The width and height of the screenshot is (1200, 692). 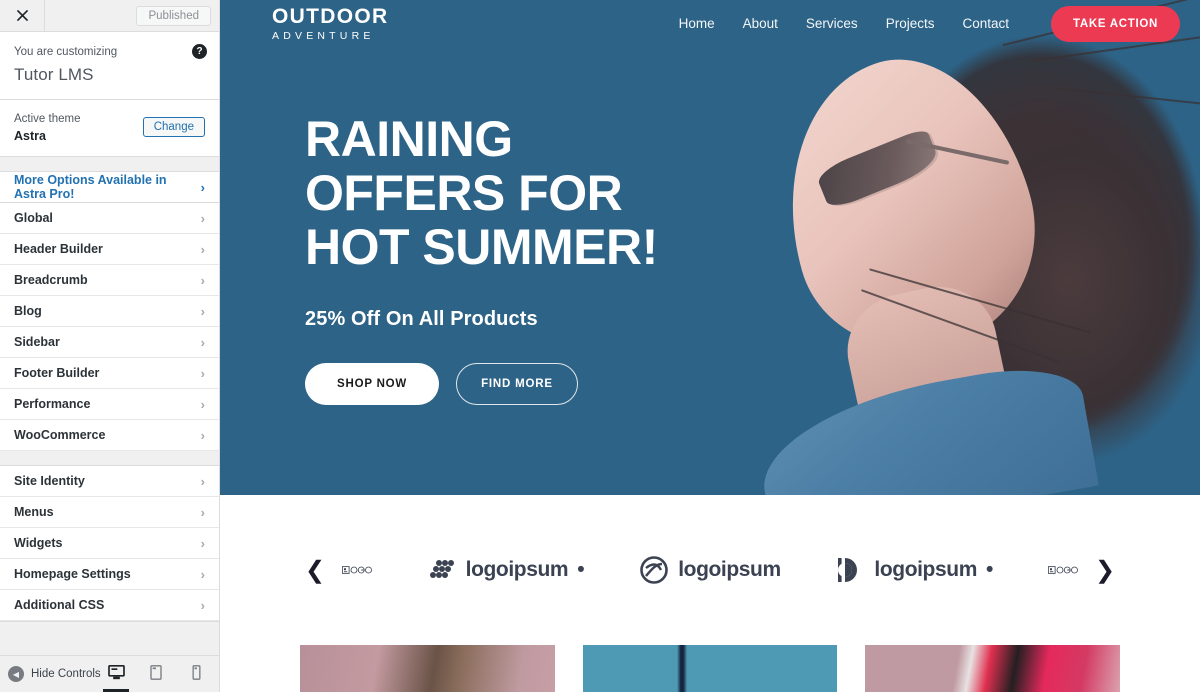 What do you see at coordinates (330, 24) in the screenshot?
I see `site-logo: OUTDOOR ADVENTURE` at bounding box center [330, 24].